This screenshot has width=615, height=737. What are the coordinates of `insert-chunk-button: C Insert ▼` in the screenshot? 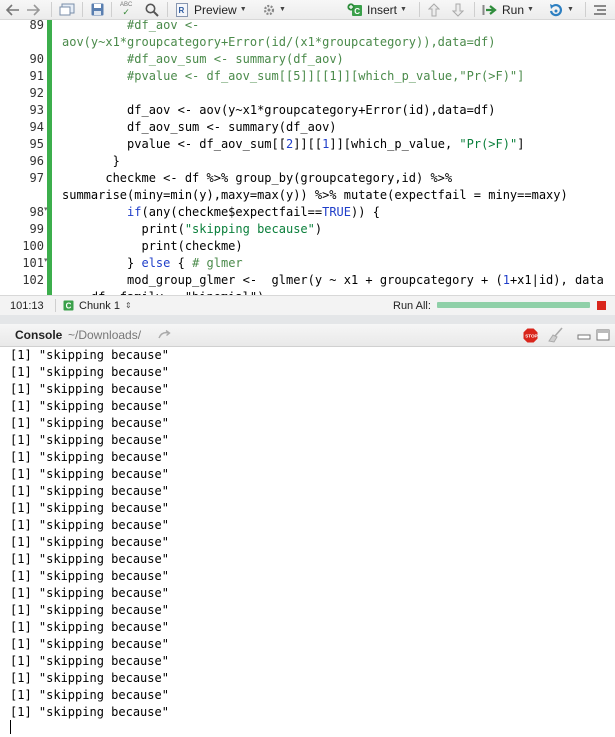 It's located at (377, 9).